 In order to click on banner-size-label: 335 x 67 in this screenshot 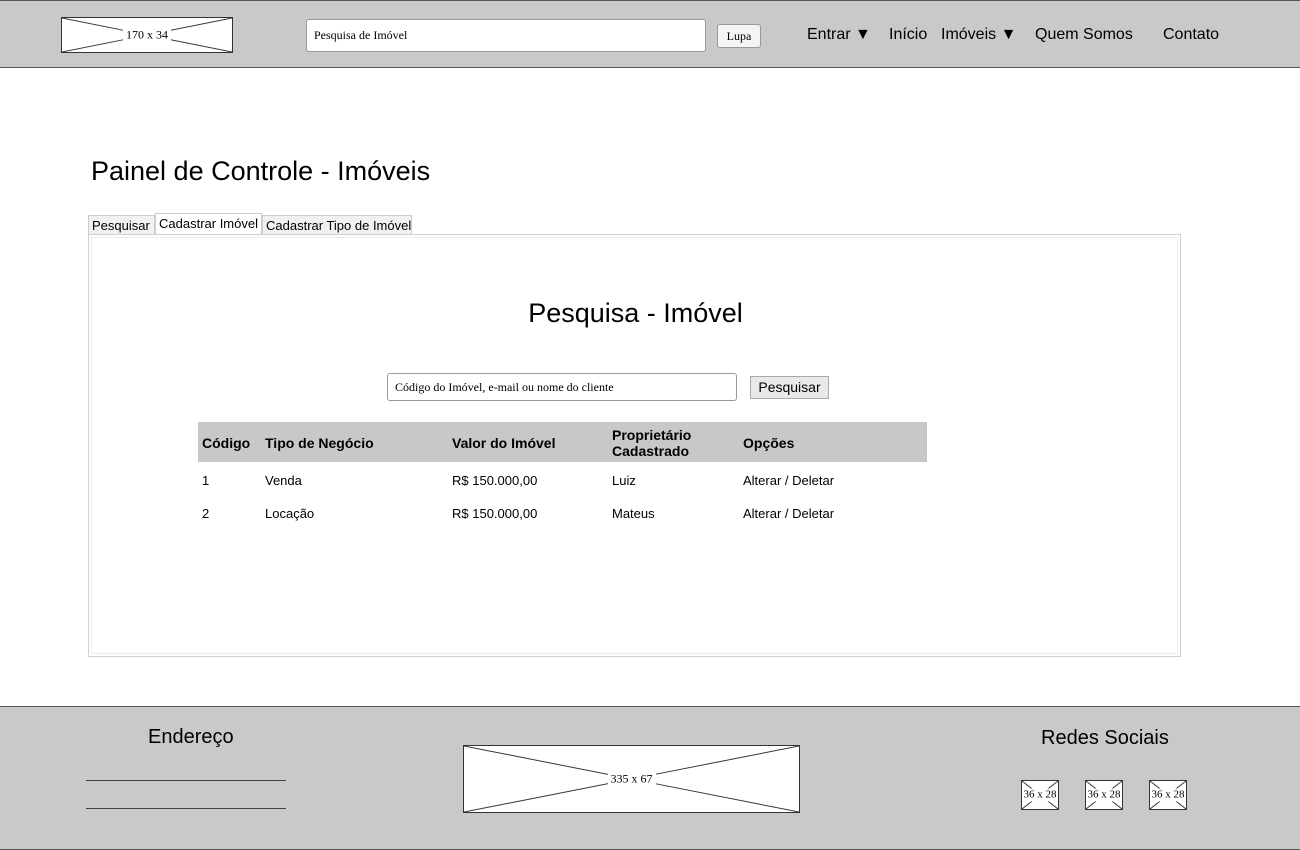, I will do `click(631, 779)`.